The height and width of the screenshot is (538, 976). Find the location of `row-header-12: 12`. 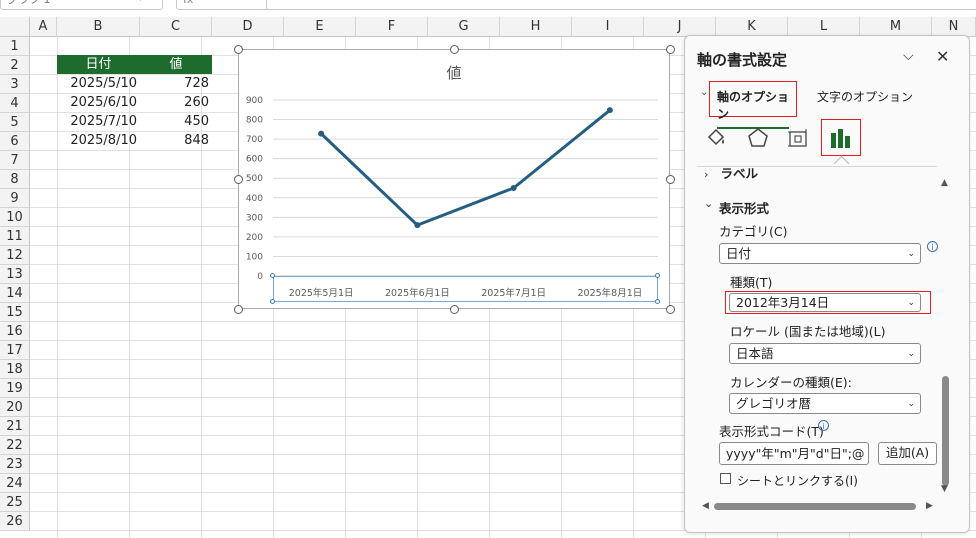

row-header-12: 12 is located at coordinates (15, 255).